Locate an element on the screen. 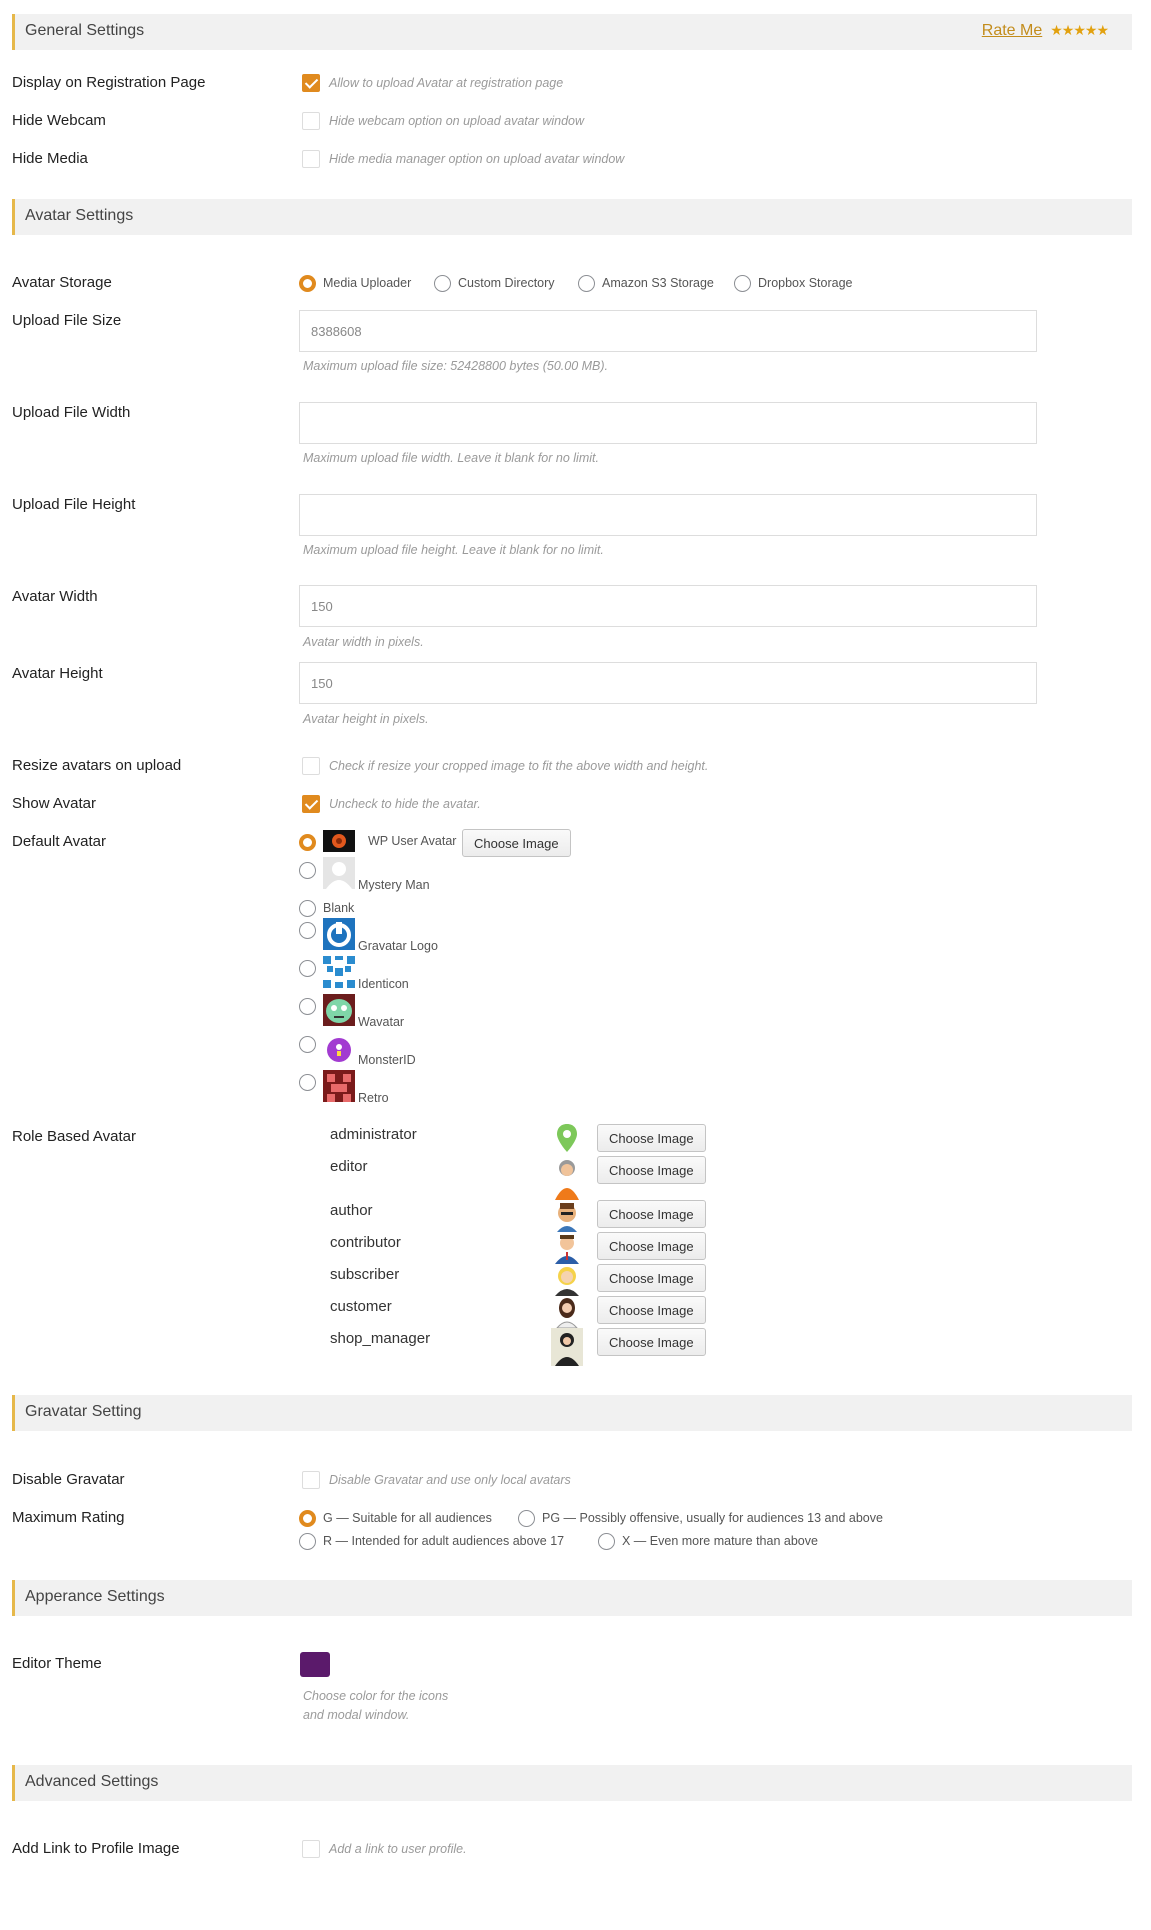 The image size is (1151, 1930). avatar-settings-header: Avatar Settings is located at coordinates (572, 217).